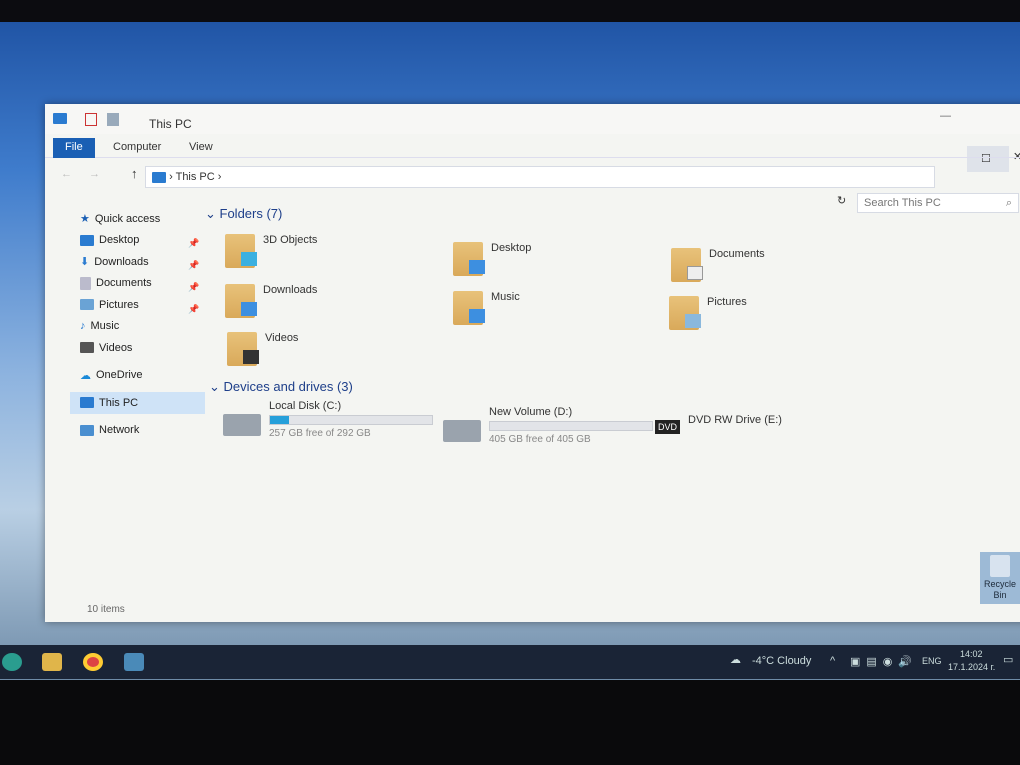  Describe the element at coordinates (85, 219) in the screenshot. I see `star-icon: ★` at that location.